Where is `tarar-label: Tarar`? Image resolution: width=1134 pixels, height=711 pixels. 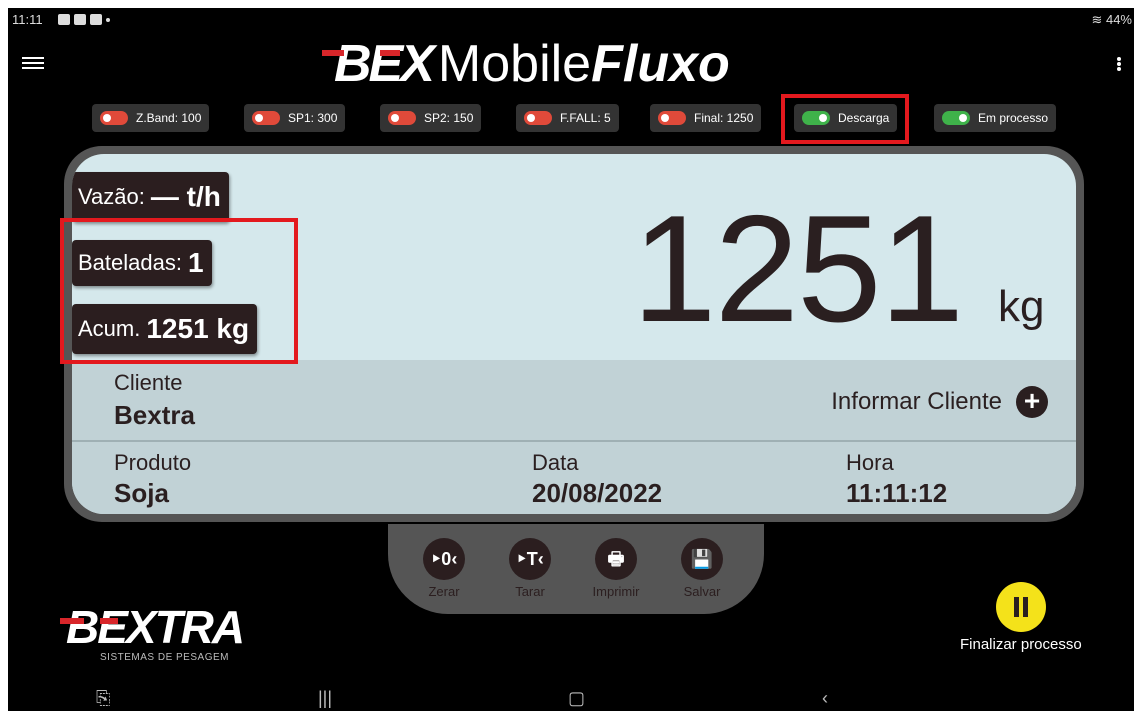 tarar-label: Tarar is located at coordinates (530, 591).